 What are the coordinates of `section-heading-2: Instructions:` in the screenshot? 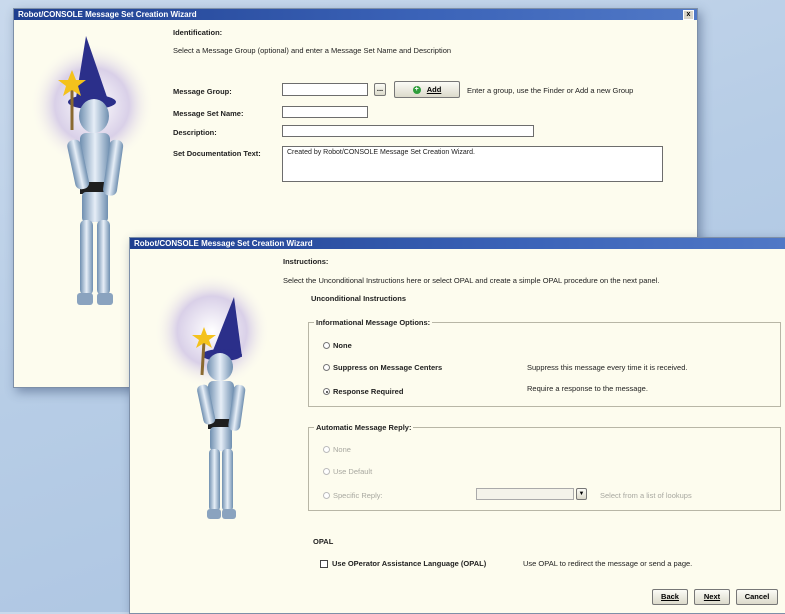 It's located at (306, 261).